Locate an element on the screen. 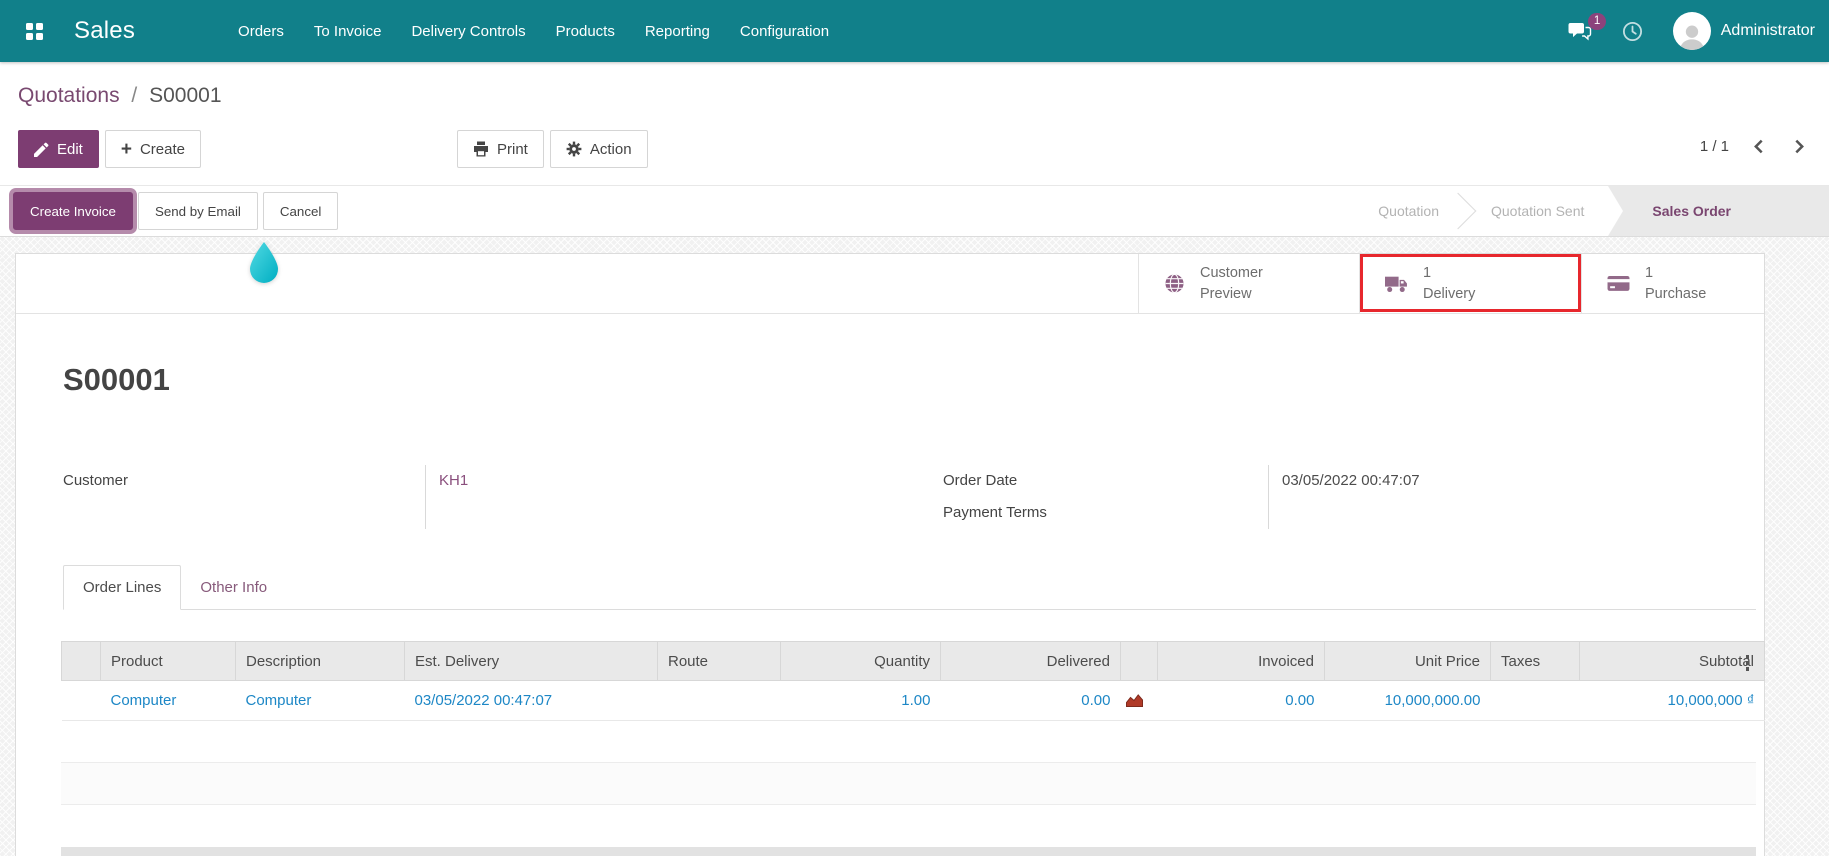 The width and height of the screenshot is (1829, 856). column-est-delivery: Est. Delivery is located at coordinates (531, 661).